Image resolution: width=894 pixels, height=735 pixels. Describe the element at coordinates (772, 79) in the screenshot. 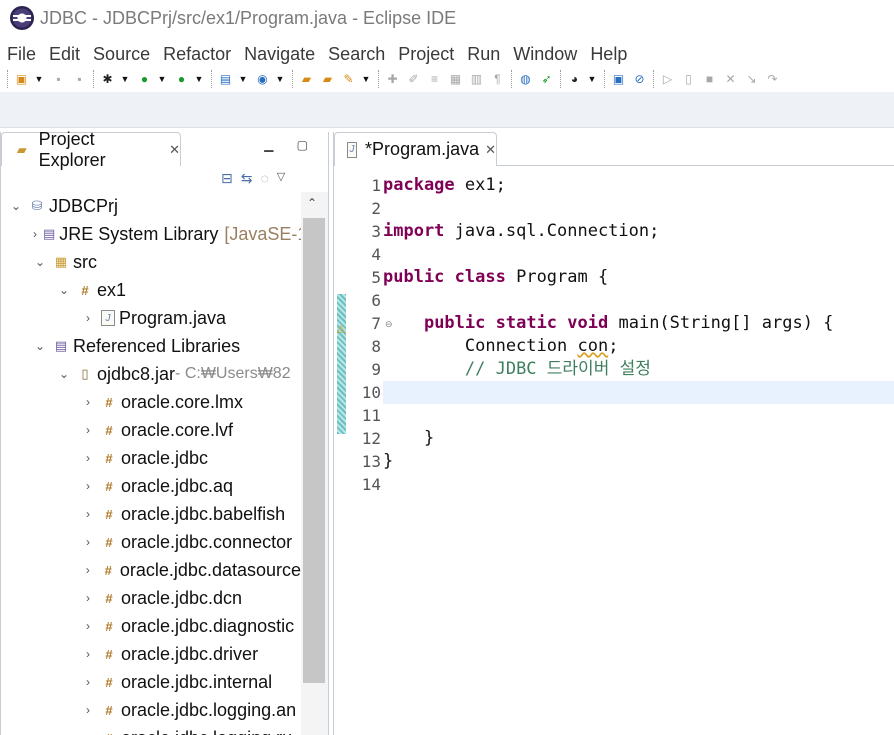

I see `step-over-icon: ↷` at that location.